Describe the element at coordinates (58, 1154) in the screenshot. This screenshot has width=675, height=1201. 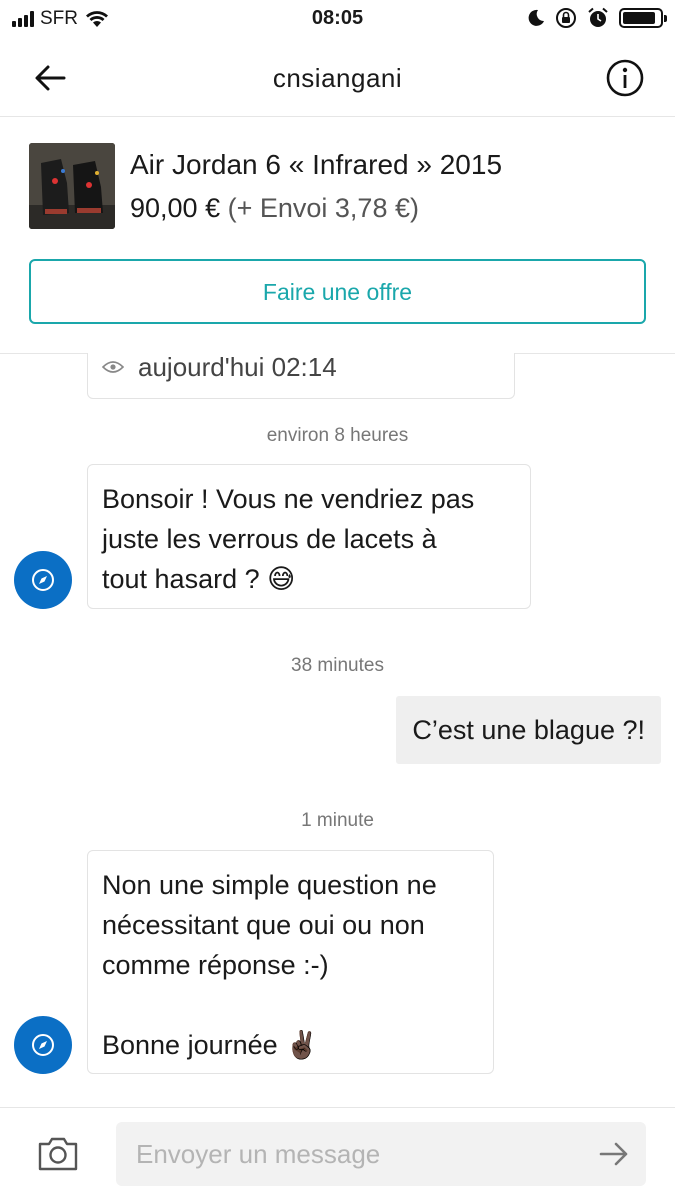
I see `camera-icon` at that location.